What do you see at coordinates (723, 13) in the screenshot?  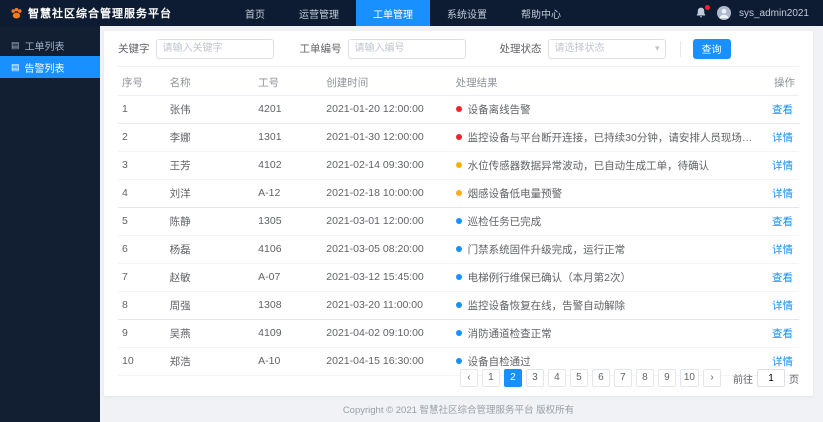 I see `user-avatar` at bounding box center [723, 13].